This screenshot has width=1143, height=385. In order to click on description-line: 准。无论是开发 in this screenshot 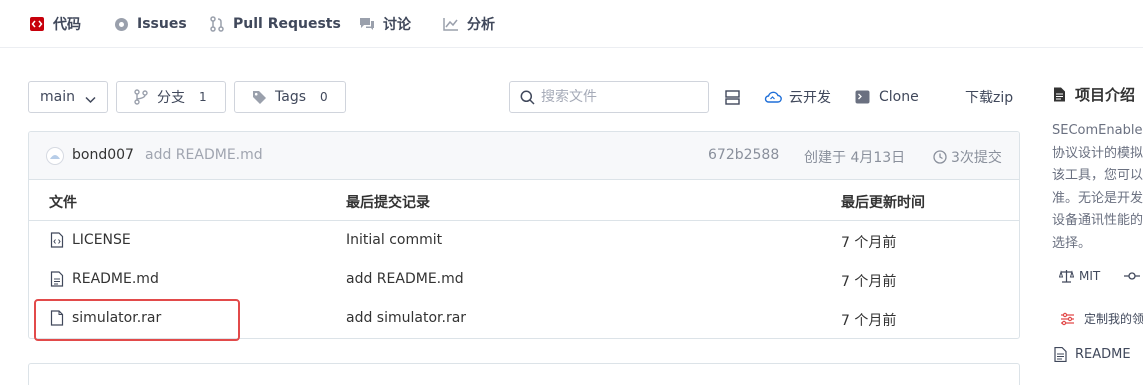, I will do `click(1097, 198)`.